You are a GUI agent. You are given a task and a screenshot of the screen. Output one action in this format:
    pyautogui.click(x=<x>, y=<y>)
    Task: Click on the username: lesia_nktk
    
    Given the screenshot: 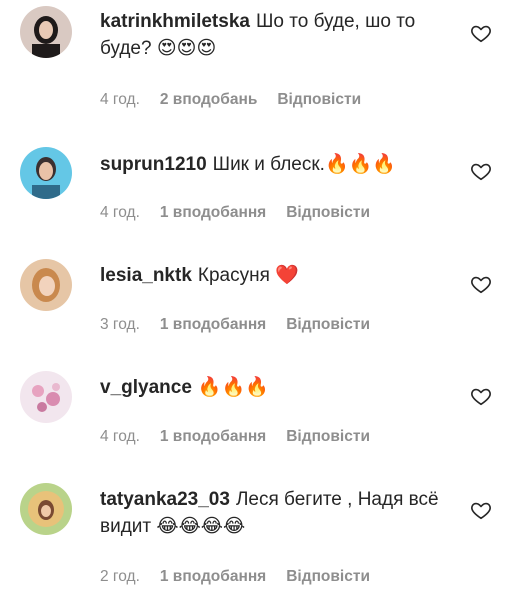 What is the action you would take?
    pyautogui.click(x=146, y=275)
    